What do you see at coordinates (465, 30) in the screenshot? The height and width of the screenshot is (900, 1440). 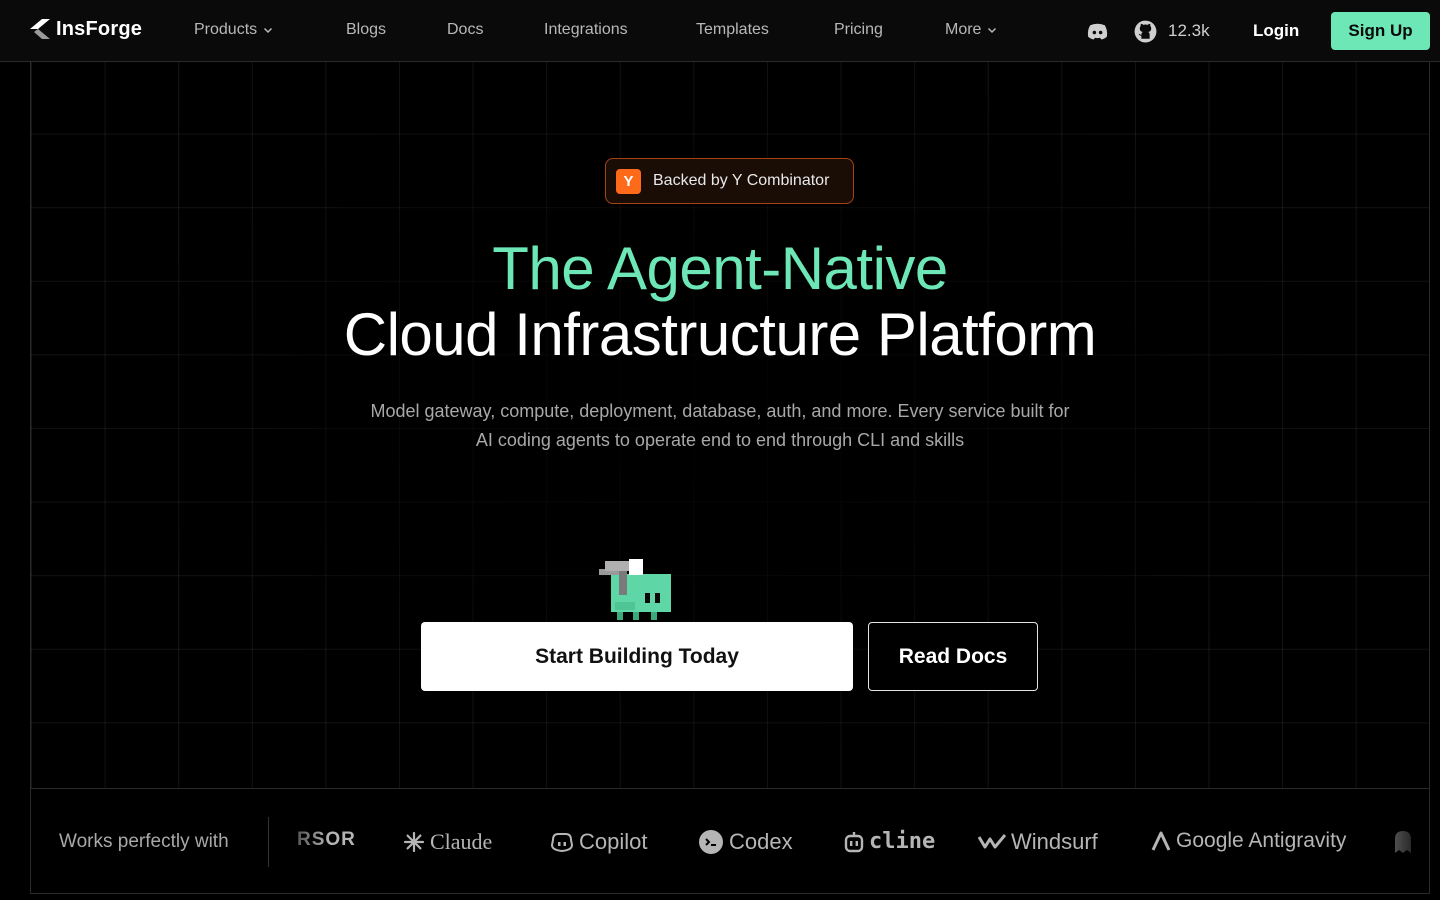 I see `nav-docs: Docs` at bounding box center [465, 30].